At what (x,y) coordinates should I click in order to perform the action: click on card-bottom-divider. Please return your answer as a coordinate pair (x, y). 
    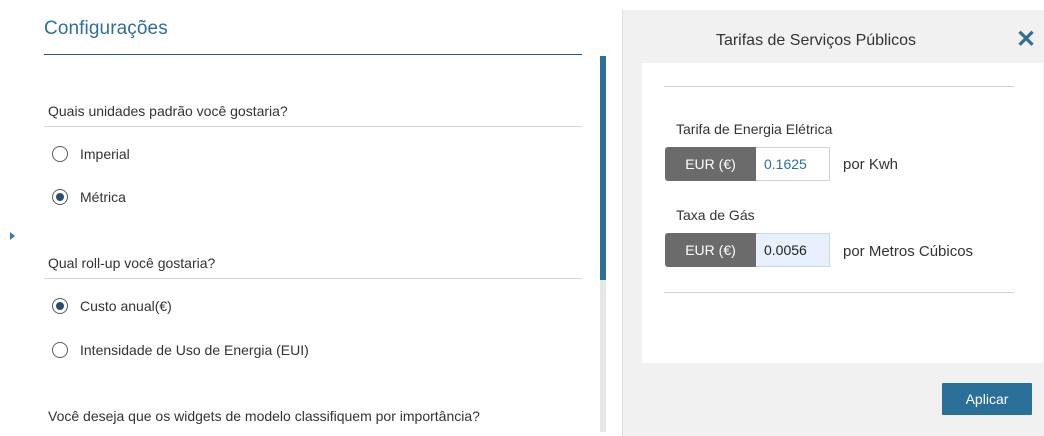
    Looking at the image, I should click on (839, 292).